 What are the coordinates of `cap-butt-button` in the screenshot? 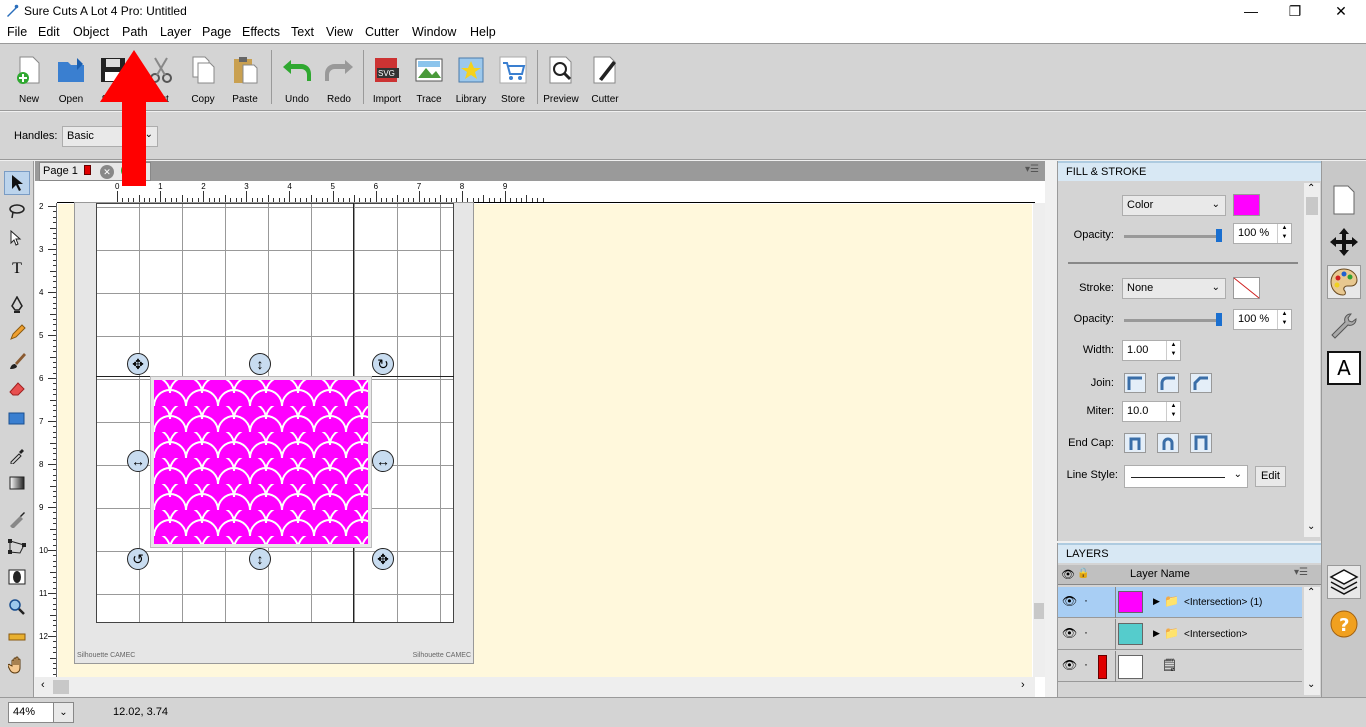 It's located at (1135, 443).